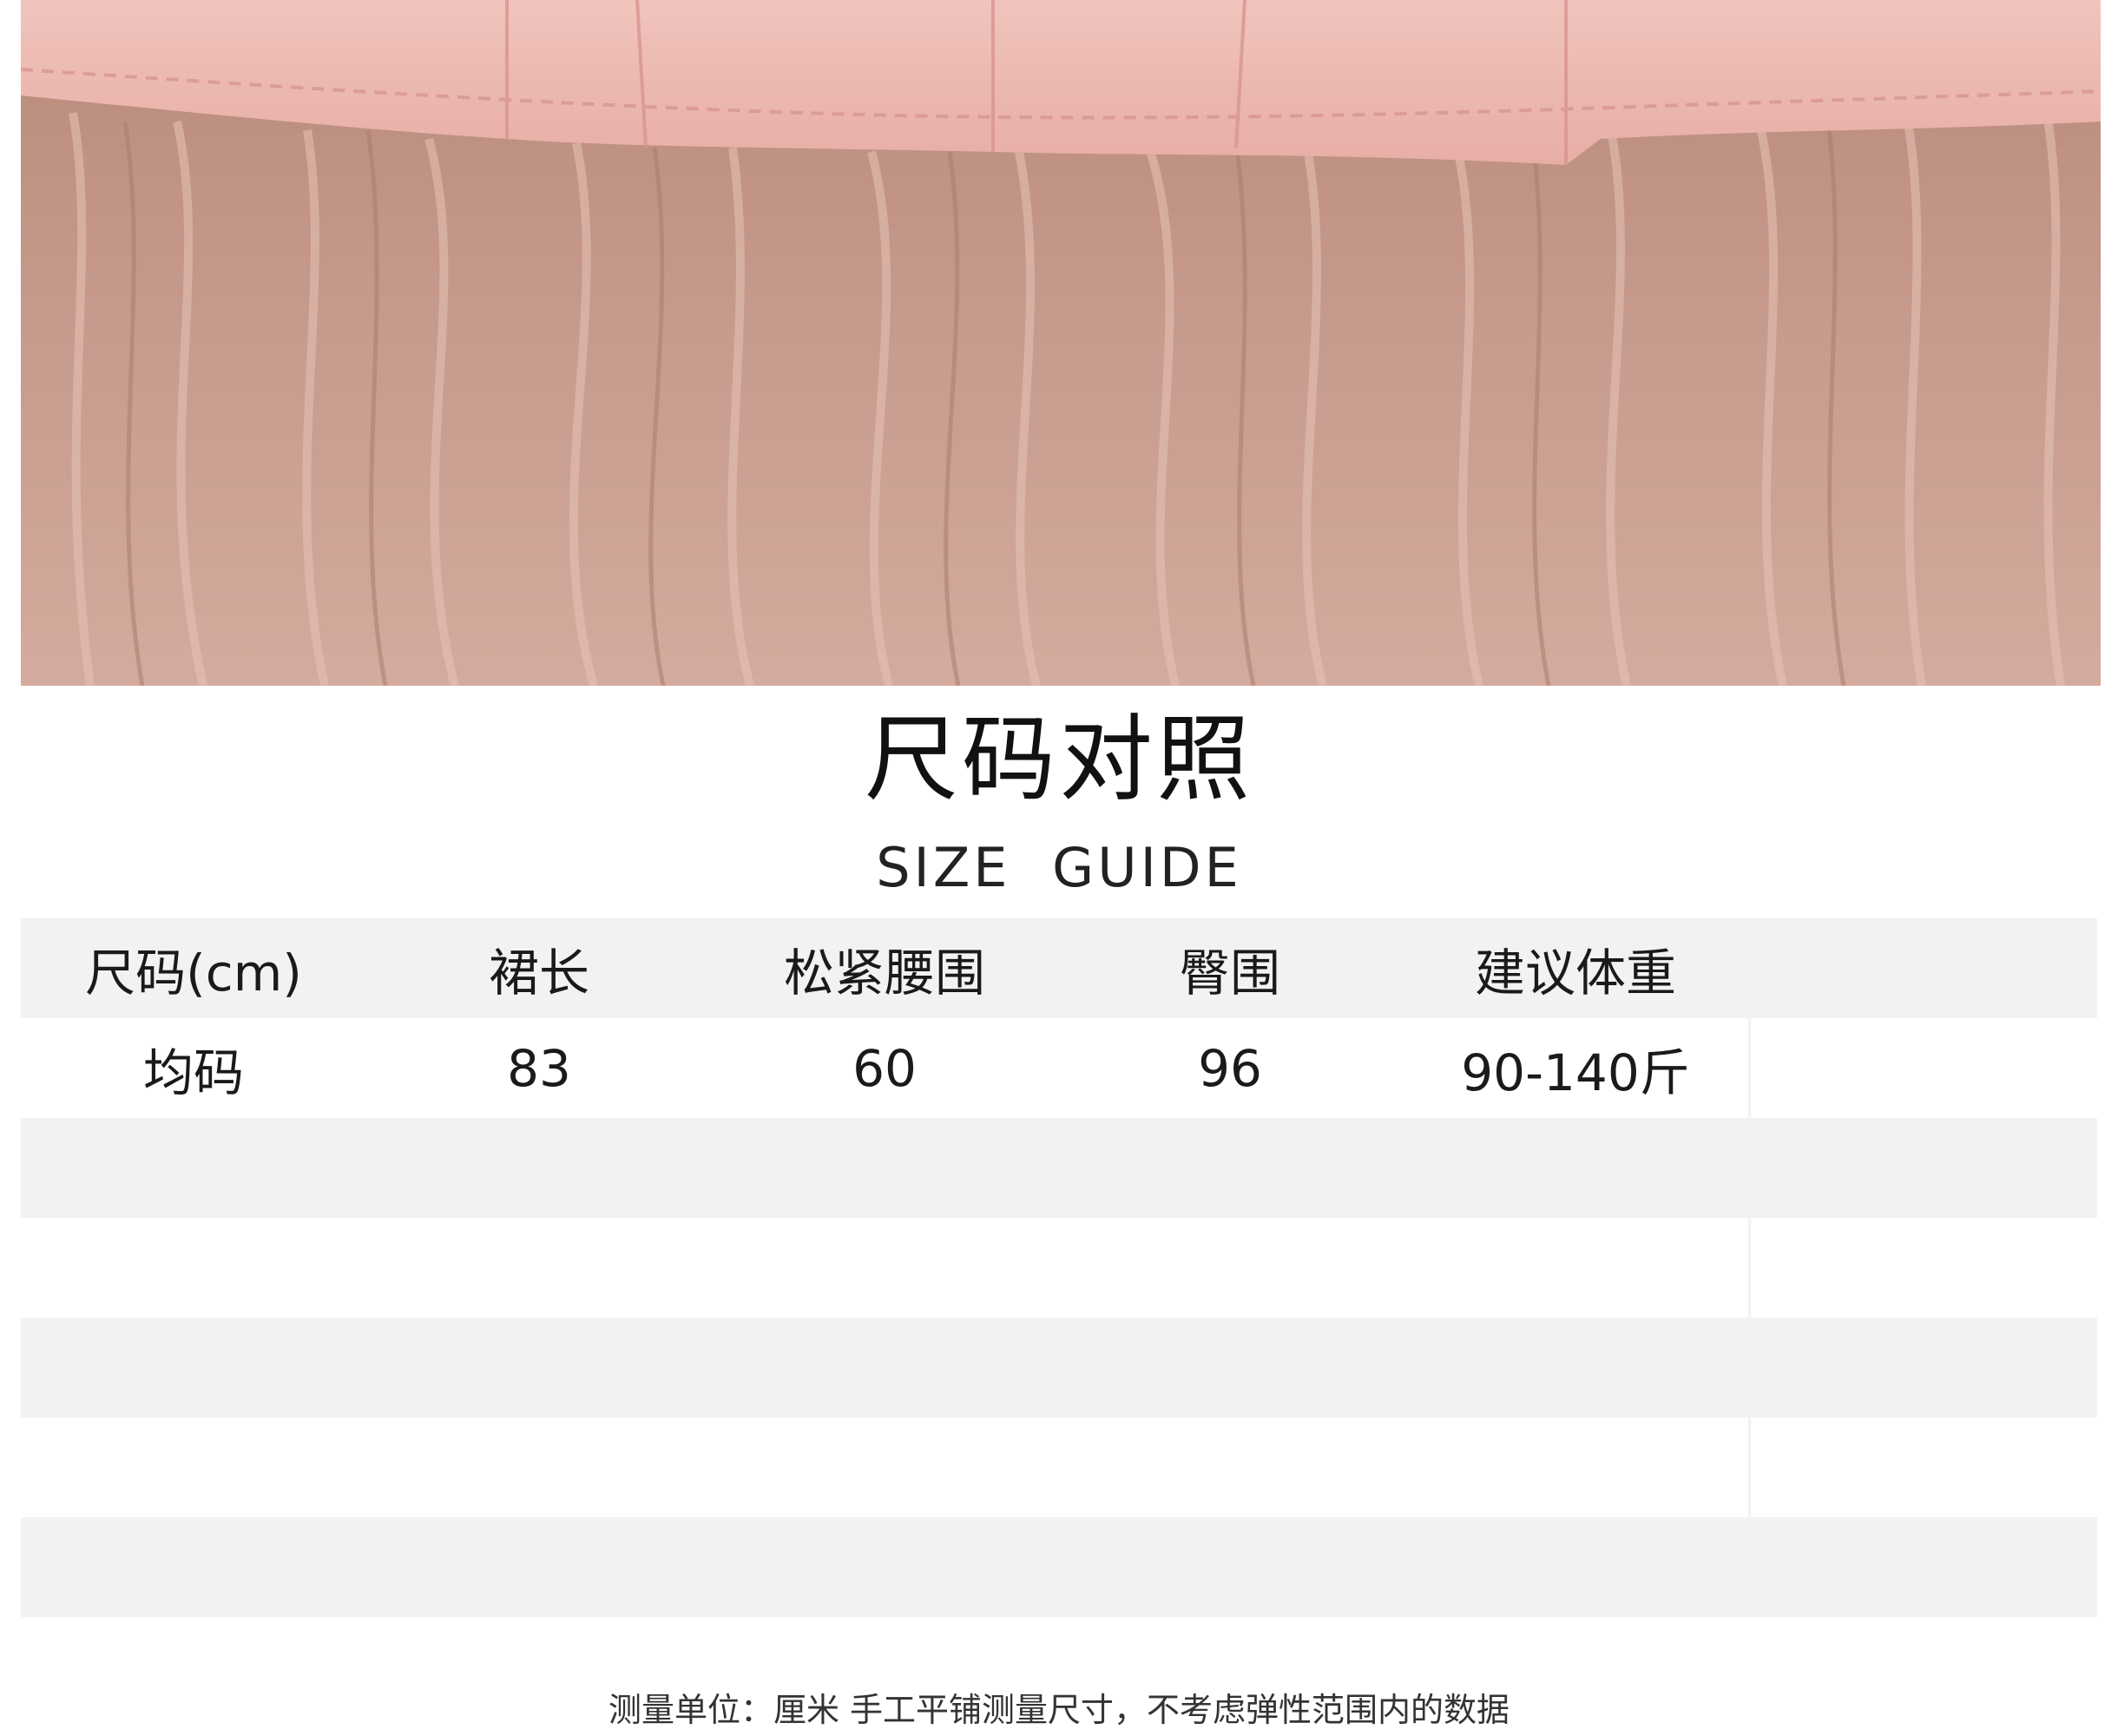 This screenshot has height=1736, width=2118. Describe the element at coordinates (1059, 867) in the screenshot. I see `page-subtitle: SIZE GUIDE` at that location.